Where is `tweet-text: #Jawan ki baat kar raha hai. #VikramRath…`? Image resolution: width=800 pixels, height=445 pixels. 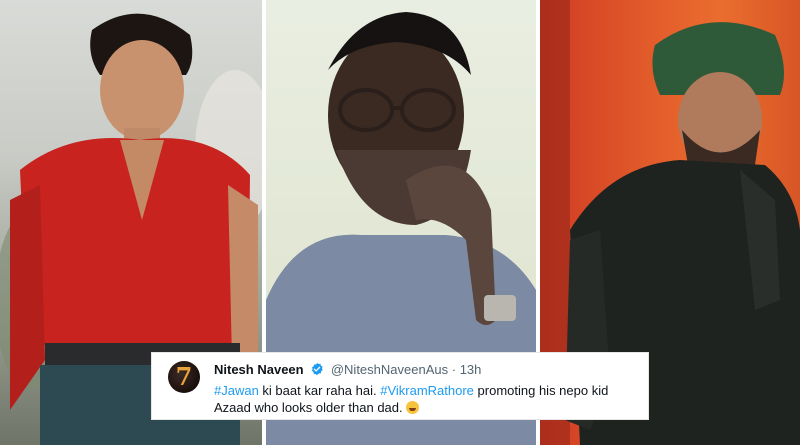
tweet-text: #Jawan ki baat kar raha hai. #VikramRath… is located at coordinates (424, 399).